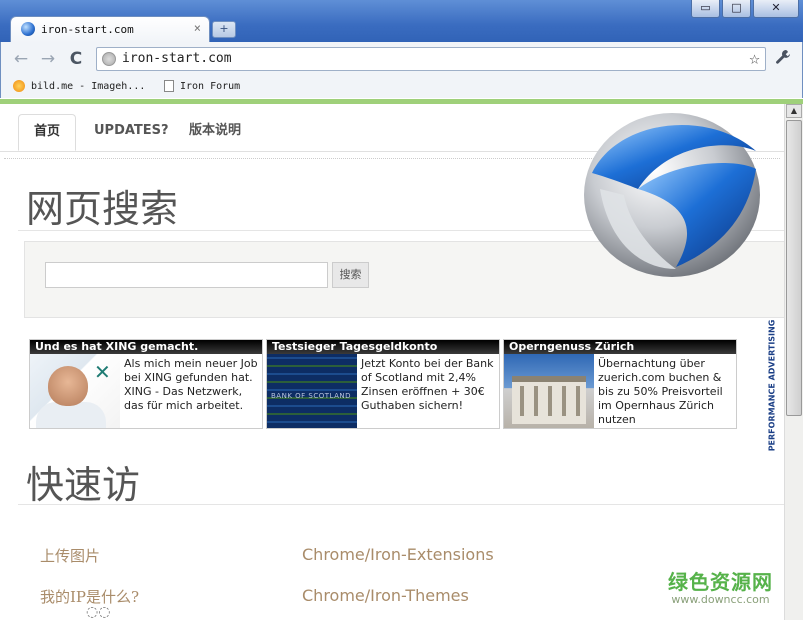  What do you see at coordinates (794, 268) in the screenshot?
I see `scroll-thumb` at bounding box center [794, 268].